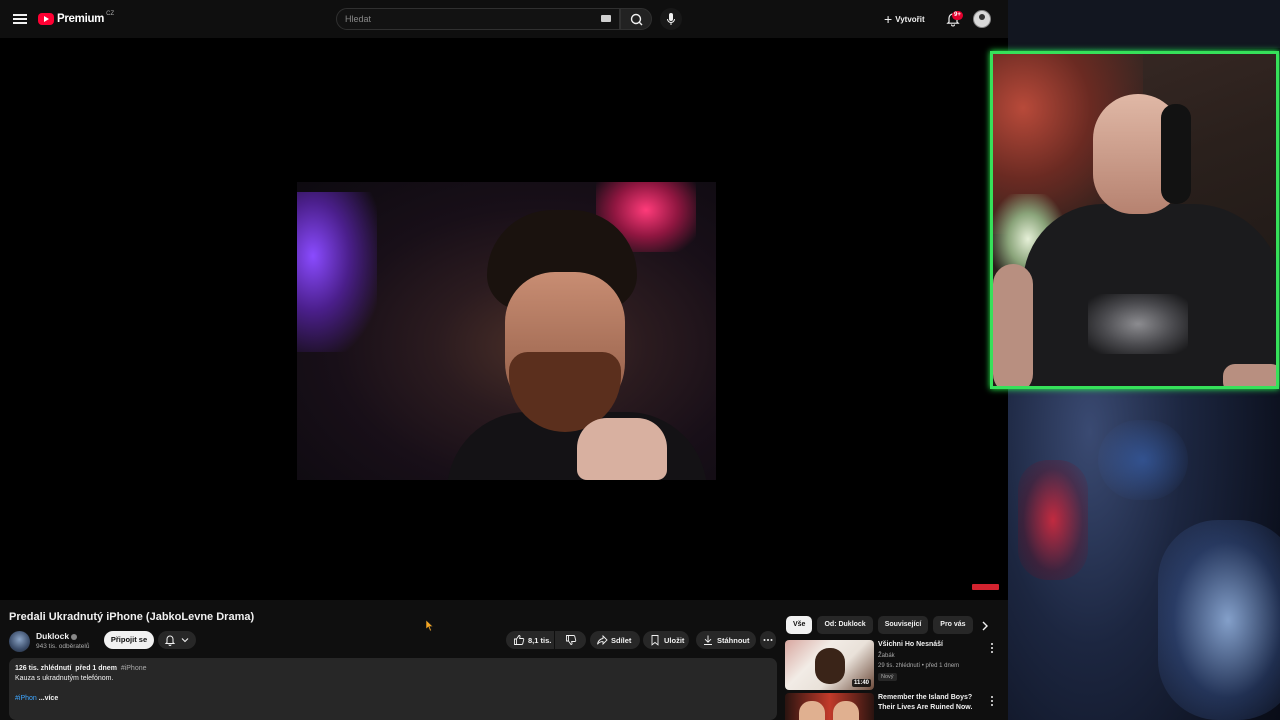 Image resolution: width=1280 pixels, height=720 pixels. I want to click on verified-icon, so click(74, 636).